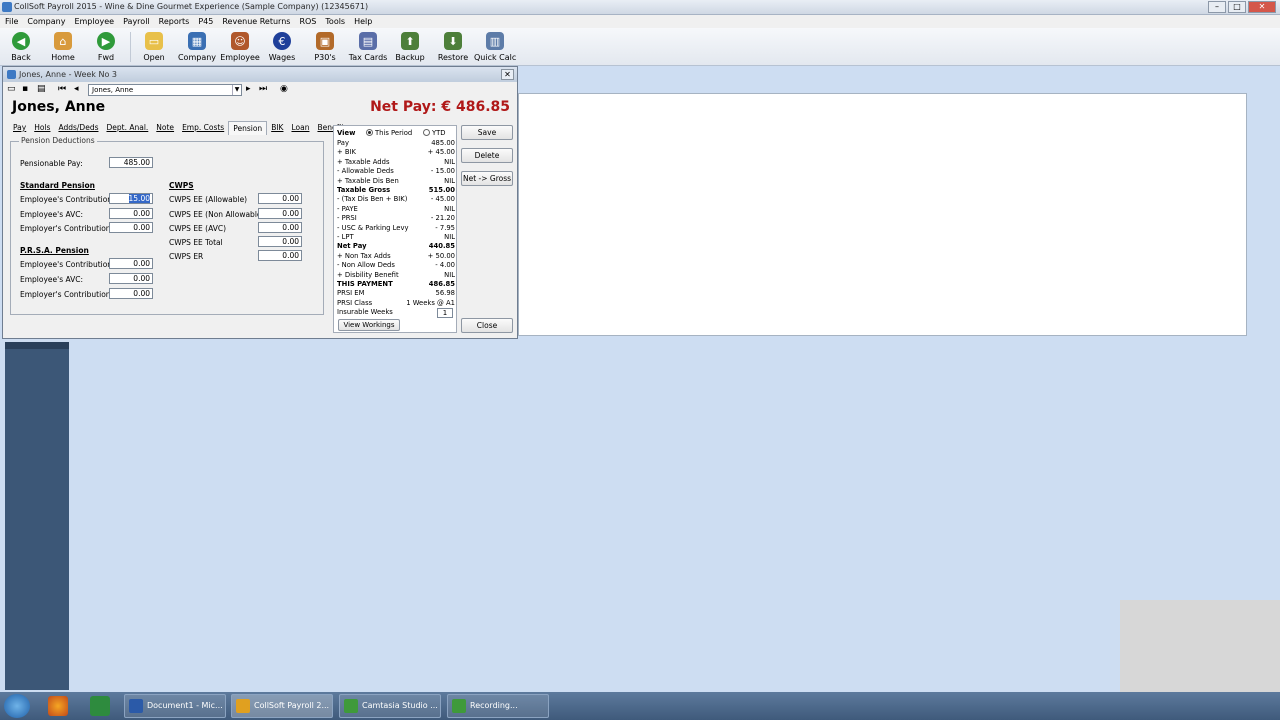 The width and height of the screenshot is (1280, 720). I want to click on summary-row: + Taxable Dis Ben NIL, so click(396, 180).